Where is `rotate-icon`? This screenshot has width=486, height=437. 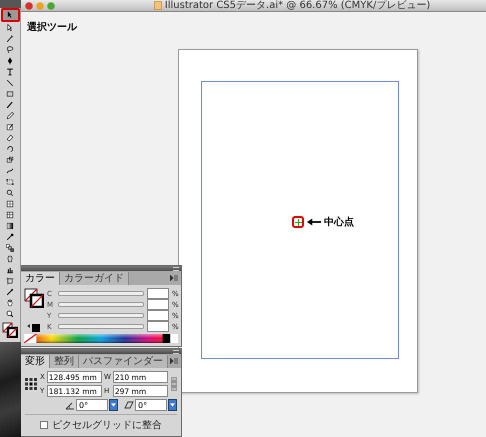
rotate-icon is located at coordinates (10, 149).